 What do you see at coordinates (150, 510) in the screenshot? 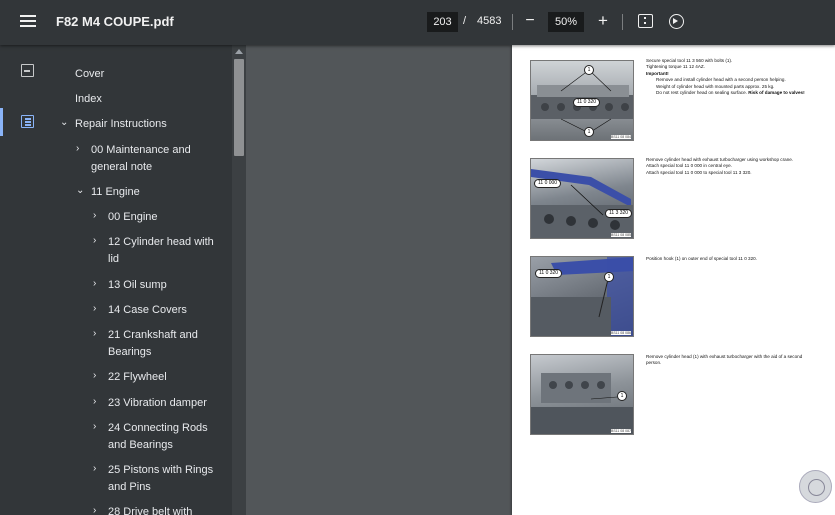
I see `outline-item-label: 28 Drive belt with` at bounding box center [150, 510].